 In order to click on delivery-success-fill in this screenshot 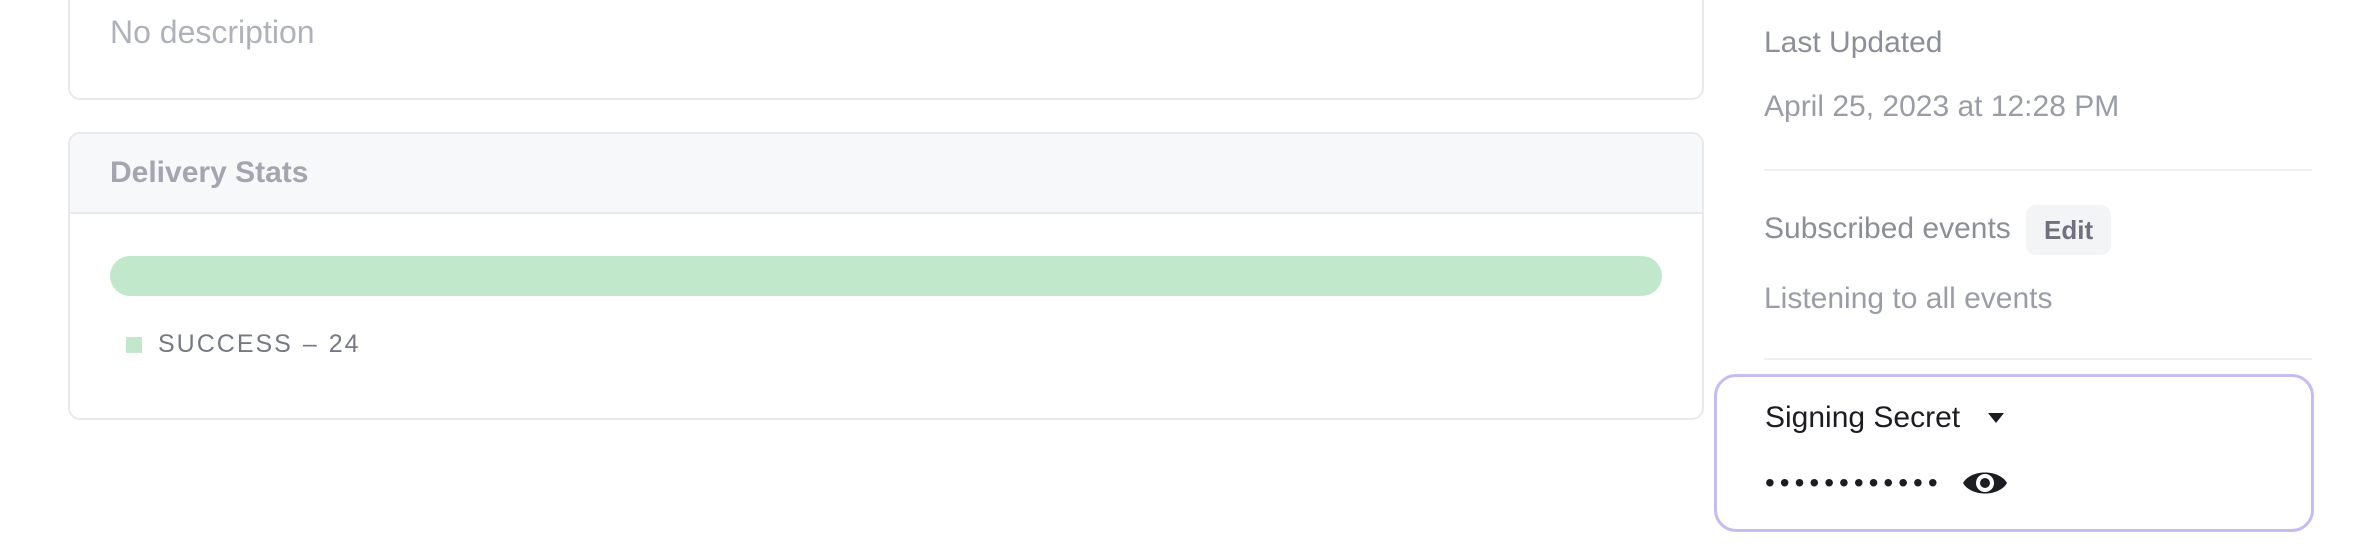, I will do `click(886, 276)`.